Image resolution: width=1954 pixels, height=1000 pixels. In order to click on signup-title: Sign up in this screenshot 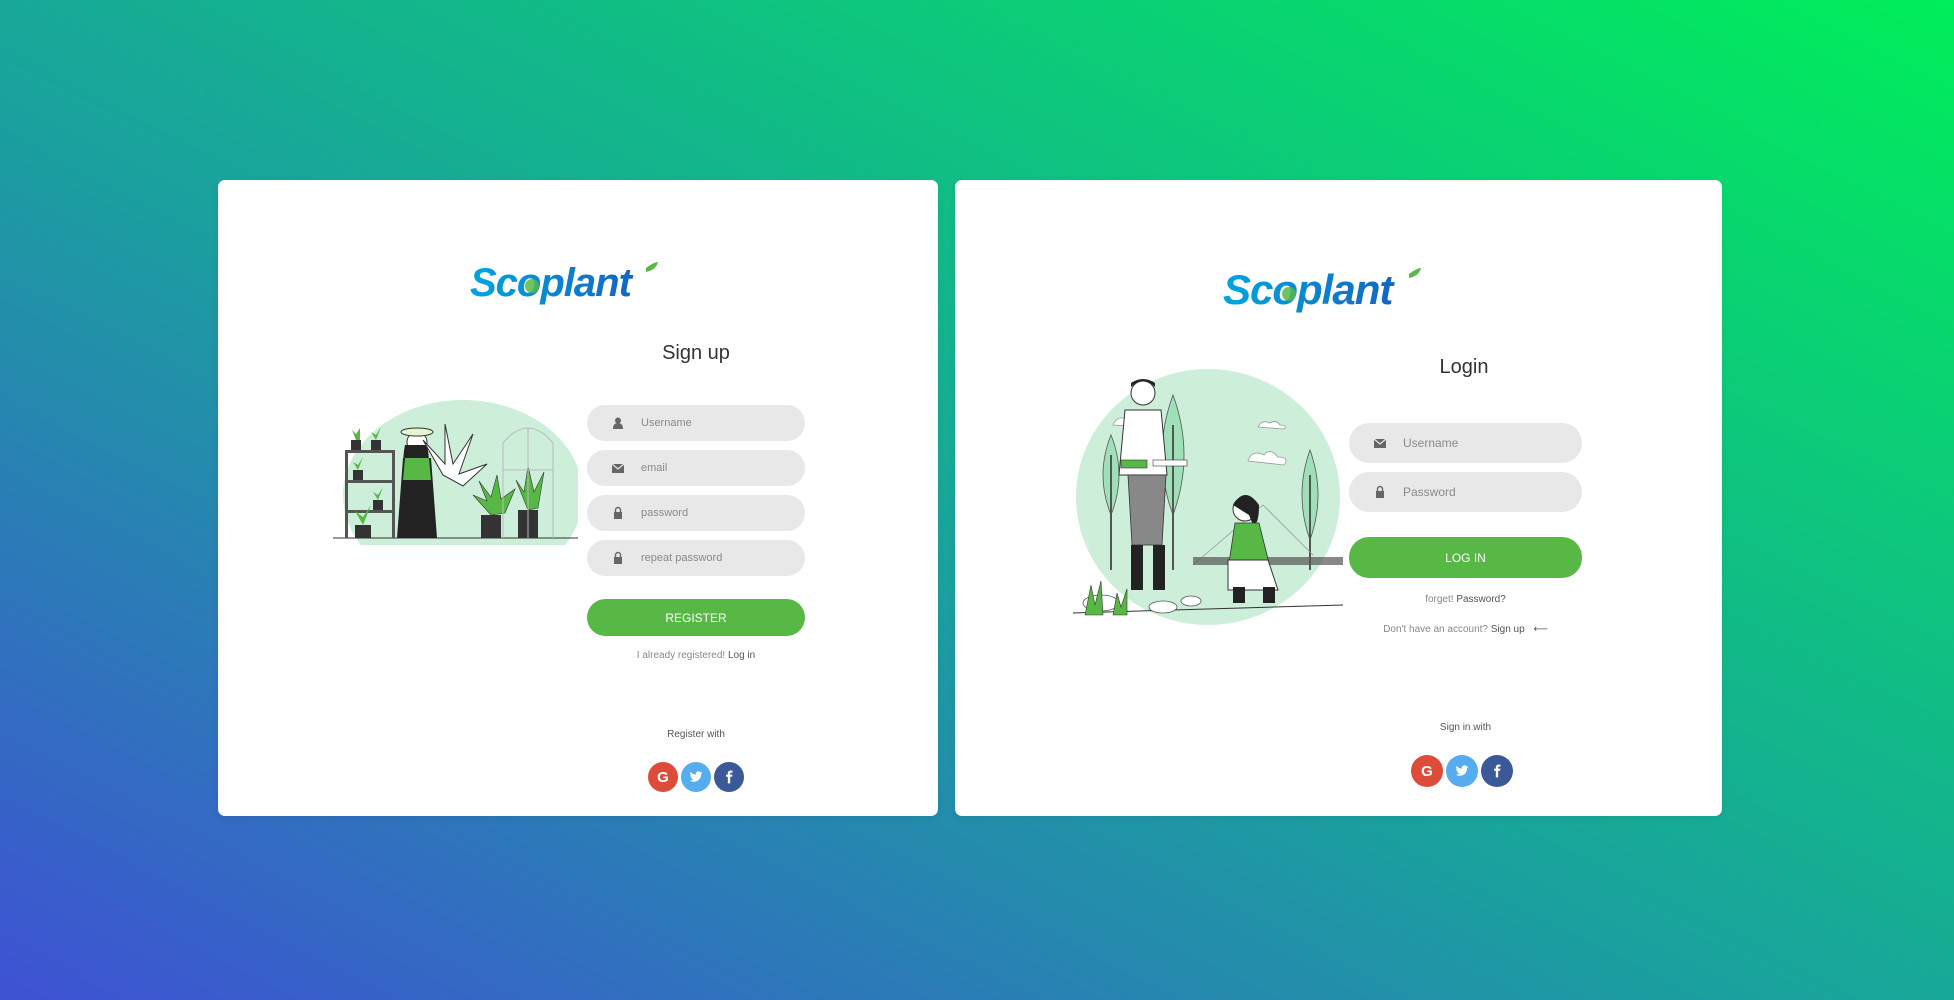, I will do `click(696, 353)`.